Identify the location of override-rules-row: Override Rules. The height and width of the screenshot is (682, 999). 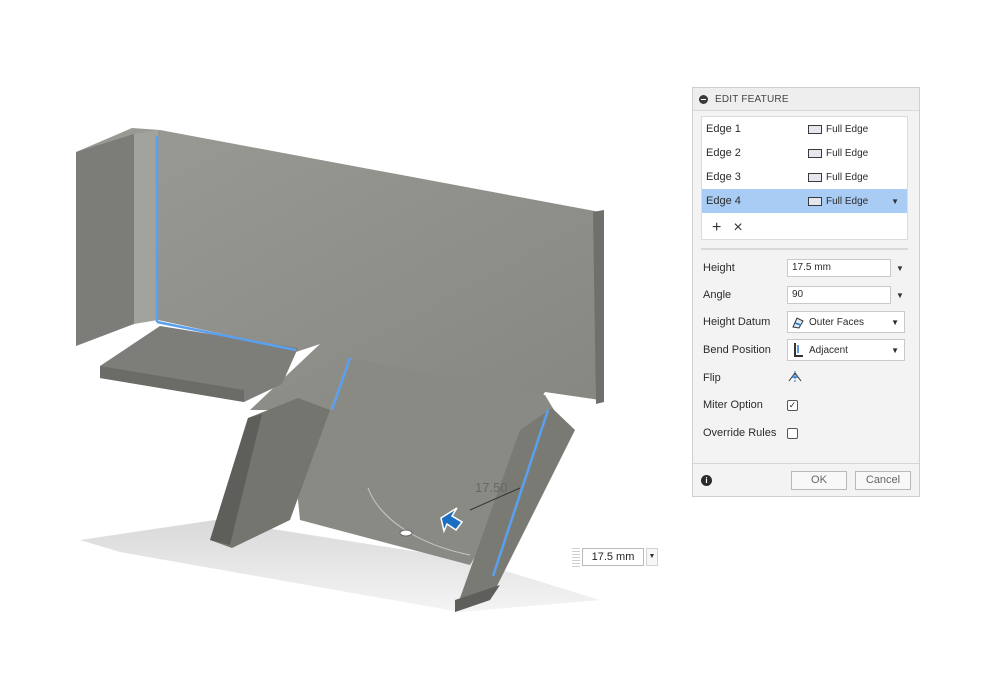
(806, 433).